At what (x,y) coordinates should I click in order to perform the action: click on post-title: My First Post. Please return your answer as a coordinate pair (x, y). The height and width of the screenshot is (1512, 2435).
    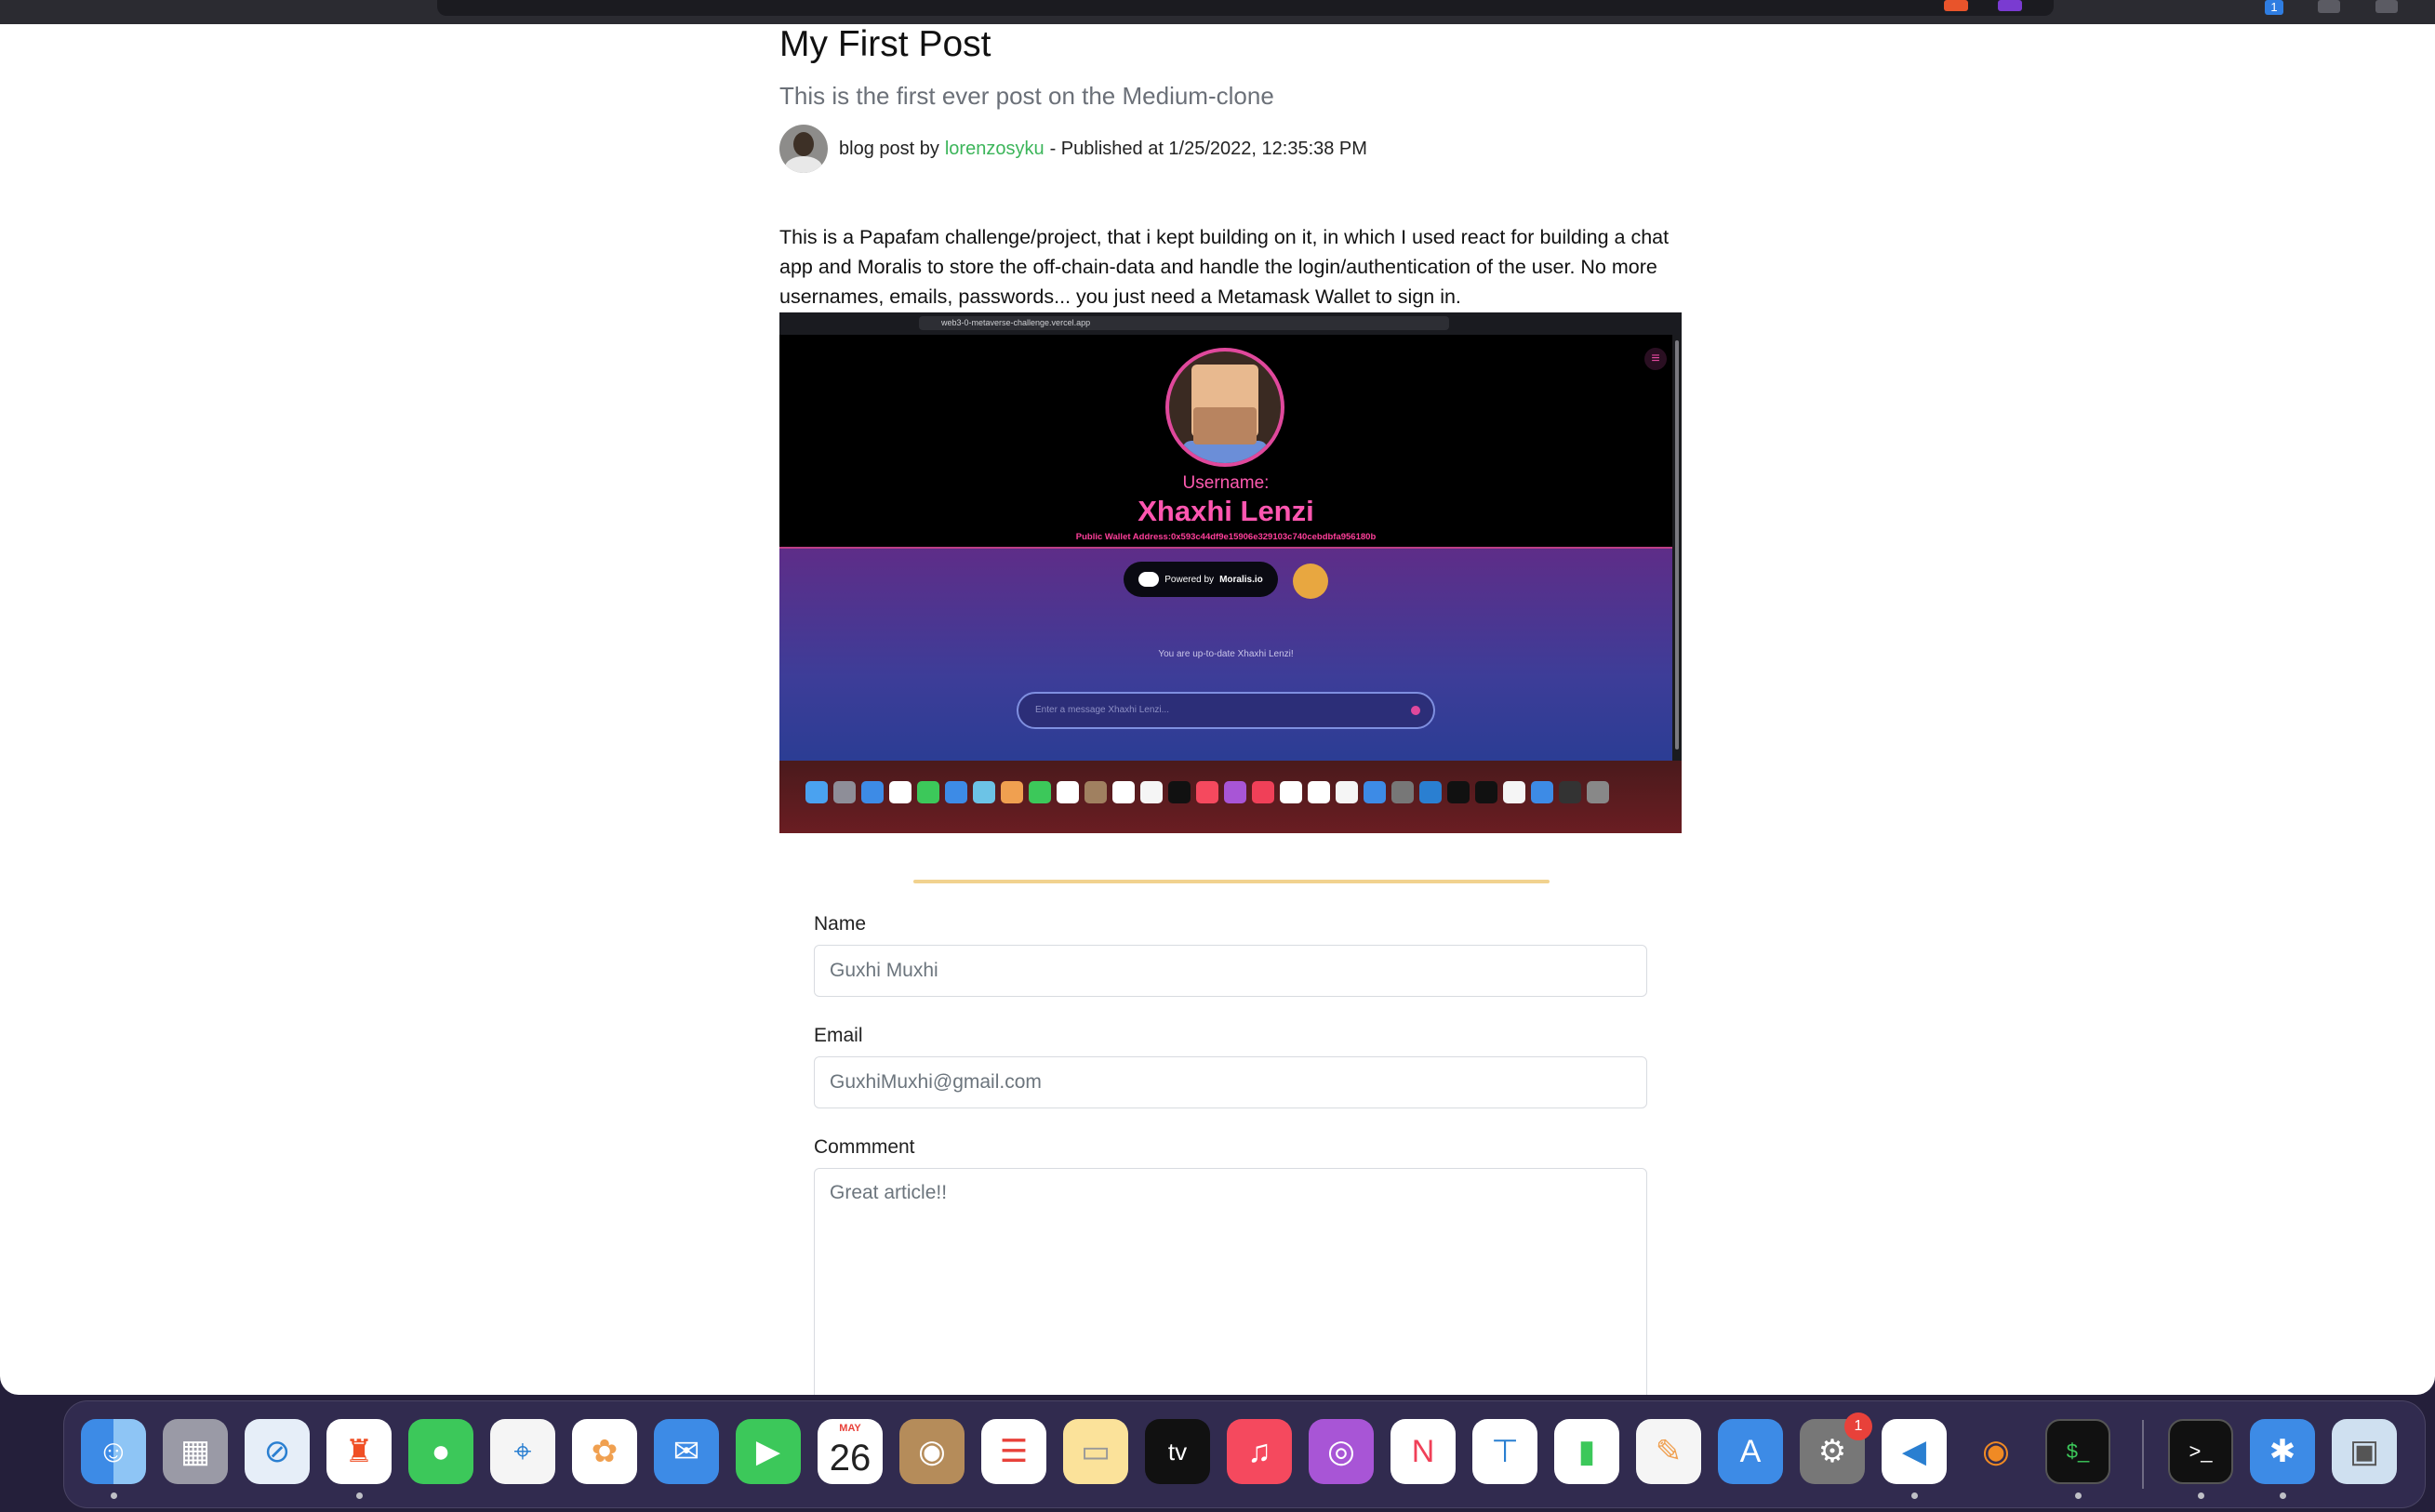
    Looking at the image, I should click on (885, 44).